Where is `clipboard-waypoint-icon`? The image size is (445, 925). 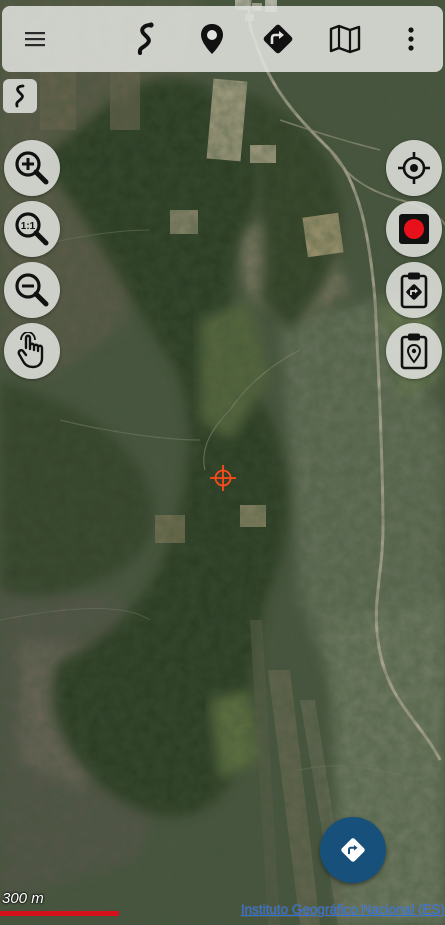 clipboard-waypoint-icon is located at coordinates (414, 351).